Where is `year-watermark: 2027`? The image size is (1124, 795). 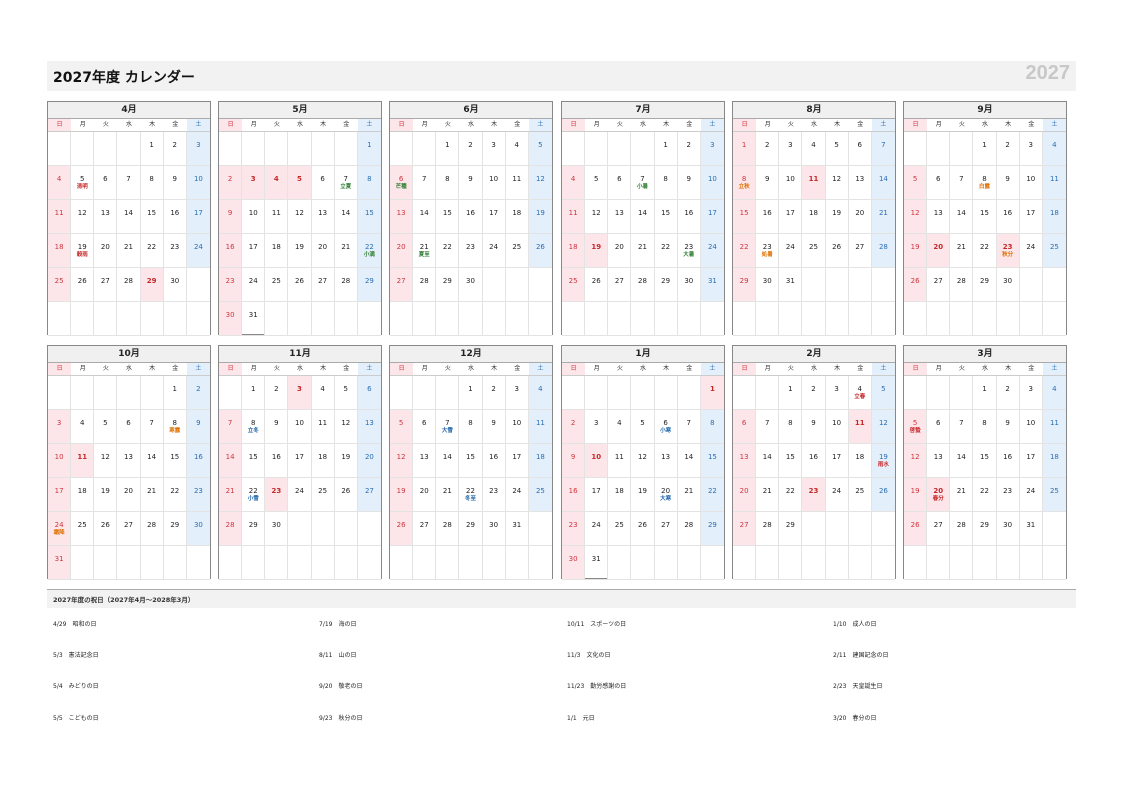
year-watermark: 2027 is located at coordinates (1048, 73).